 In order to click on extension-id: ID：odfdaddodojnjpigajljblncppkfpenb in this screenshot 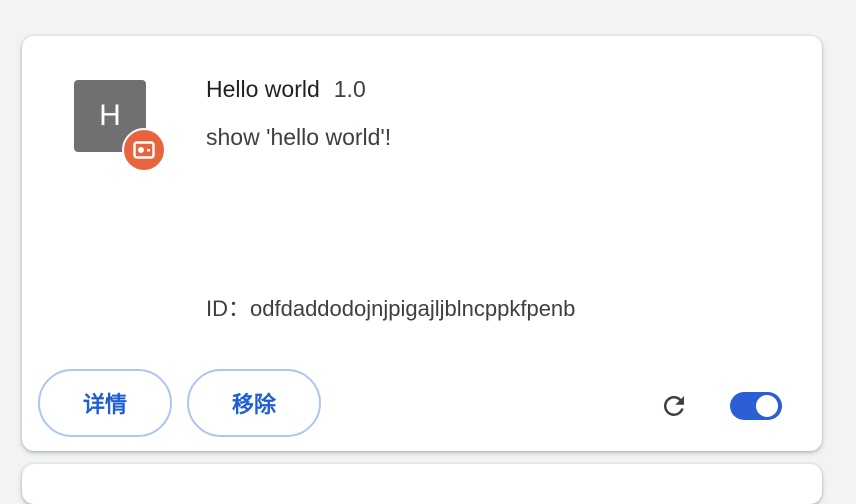, I will do `click(390, 307)`.